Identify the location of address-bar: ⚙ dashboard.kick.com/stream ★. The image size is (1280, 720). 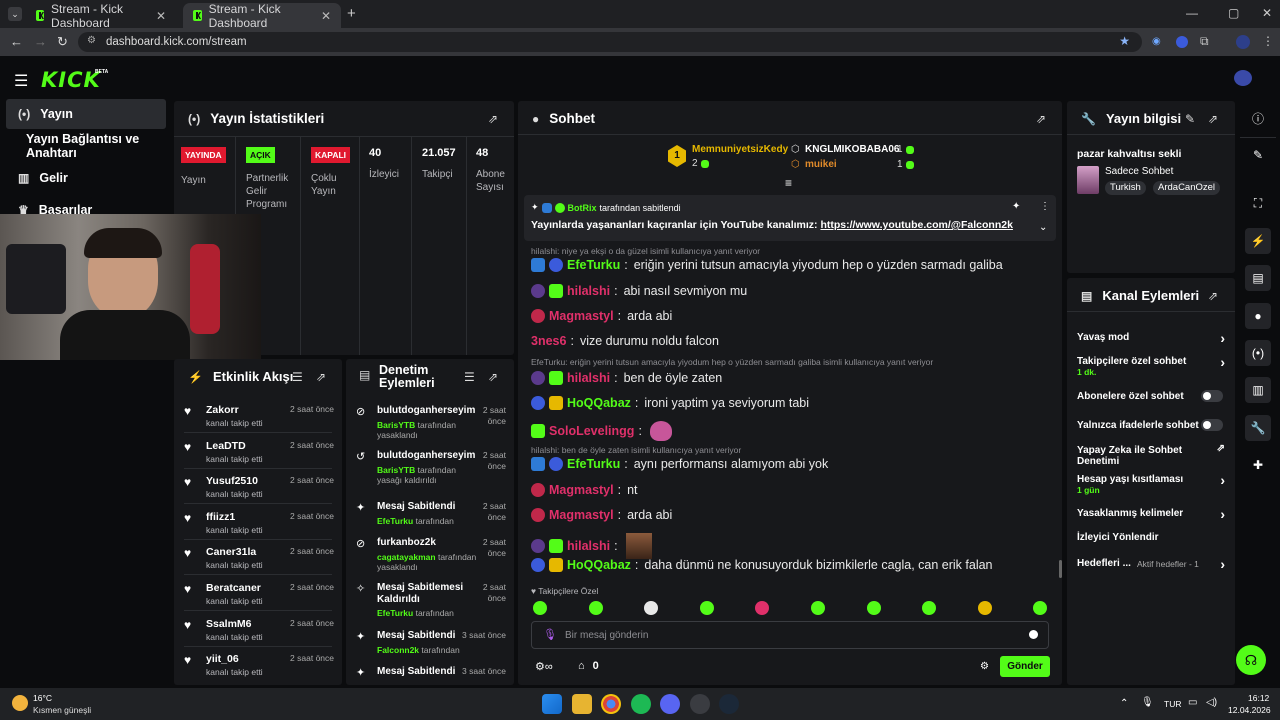
(610, 42).